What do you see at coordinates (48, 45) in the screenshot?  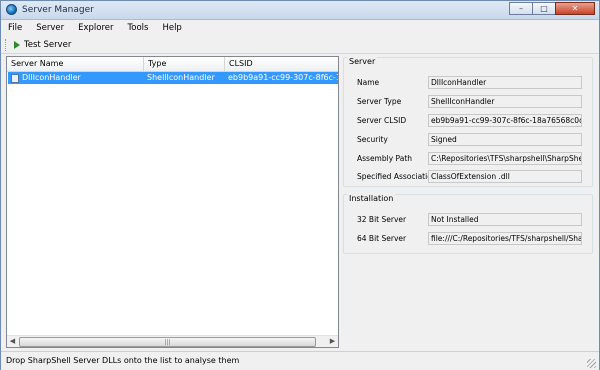 I see `test-server-label: Test Server` at bounding box center [48, 45].